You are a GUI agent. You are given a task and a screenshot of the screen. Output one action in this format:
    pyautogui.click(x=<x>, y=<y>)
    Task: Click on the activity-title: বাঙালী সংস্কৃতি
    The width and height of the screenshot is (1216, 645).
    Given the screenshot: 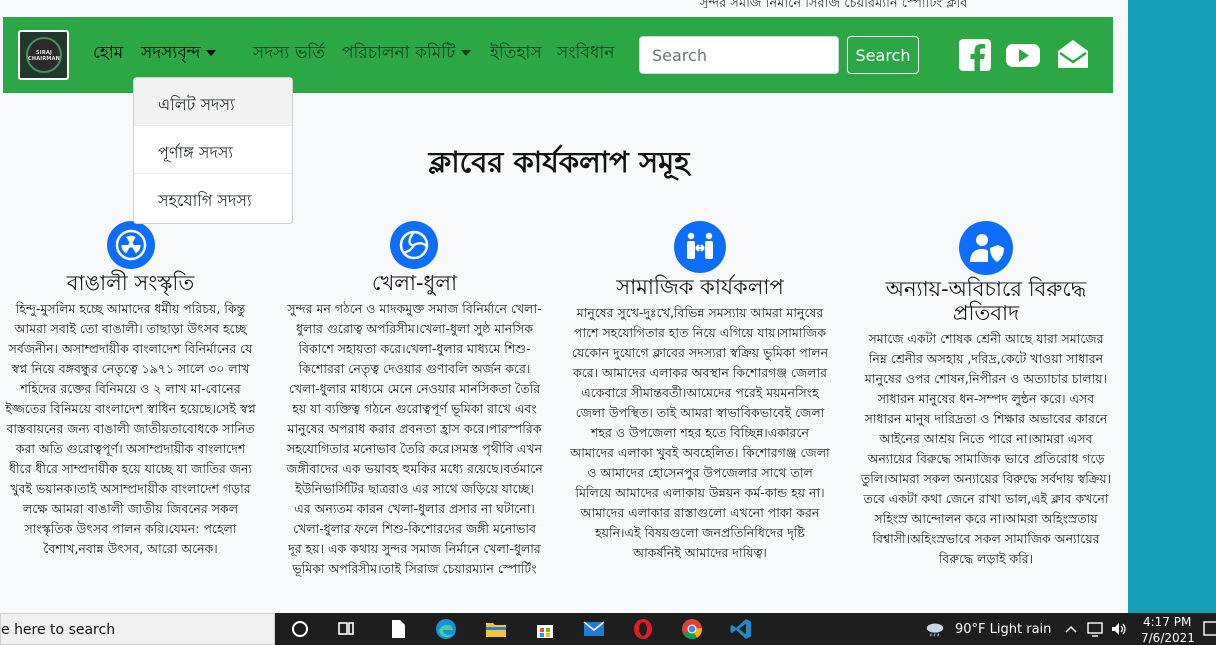 What is the action you would take?
    pyautogui.click(x=130, y=283)
    